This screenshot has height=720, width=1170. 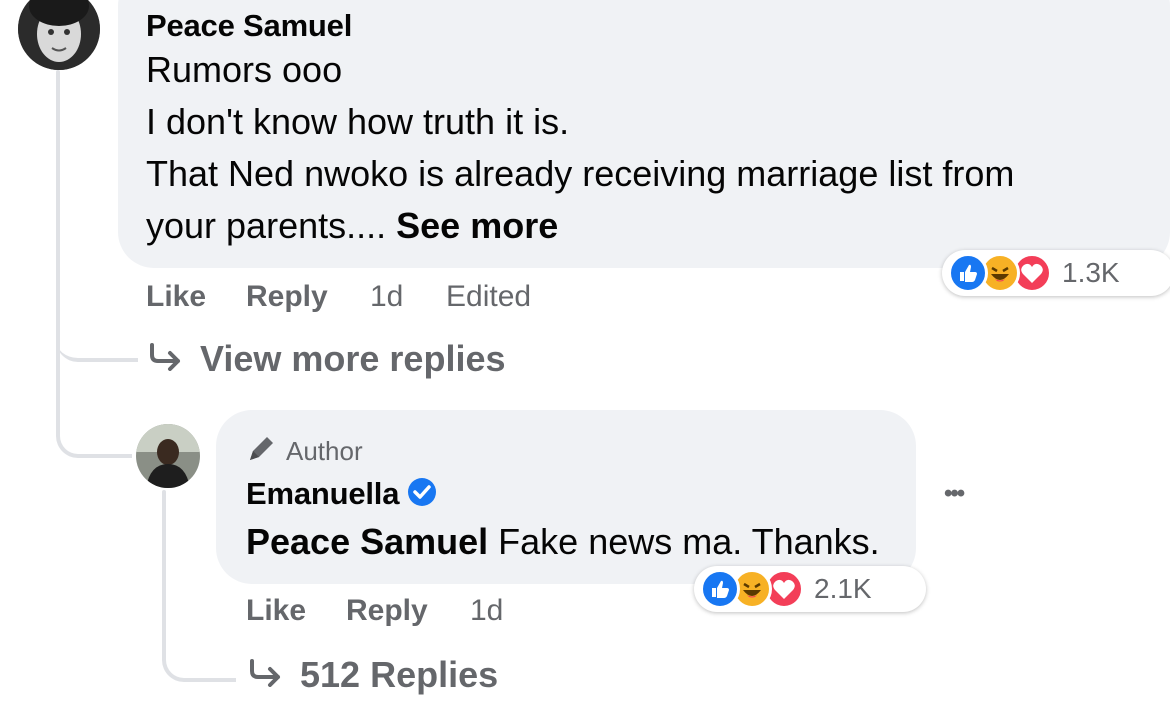 I want to click on author-badge-label: Author, so click(x=324, y=451).